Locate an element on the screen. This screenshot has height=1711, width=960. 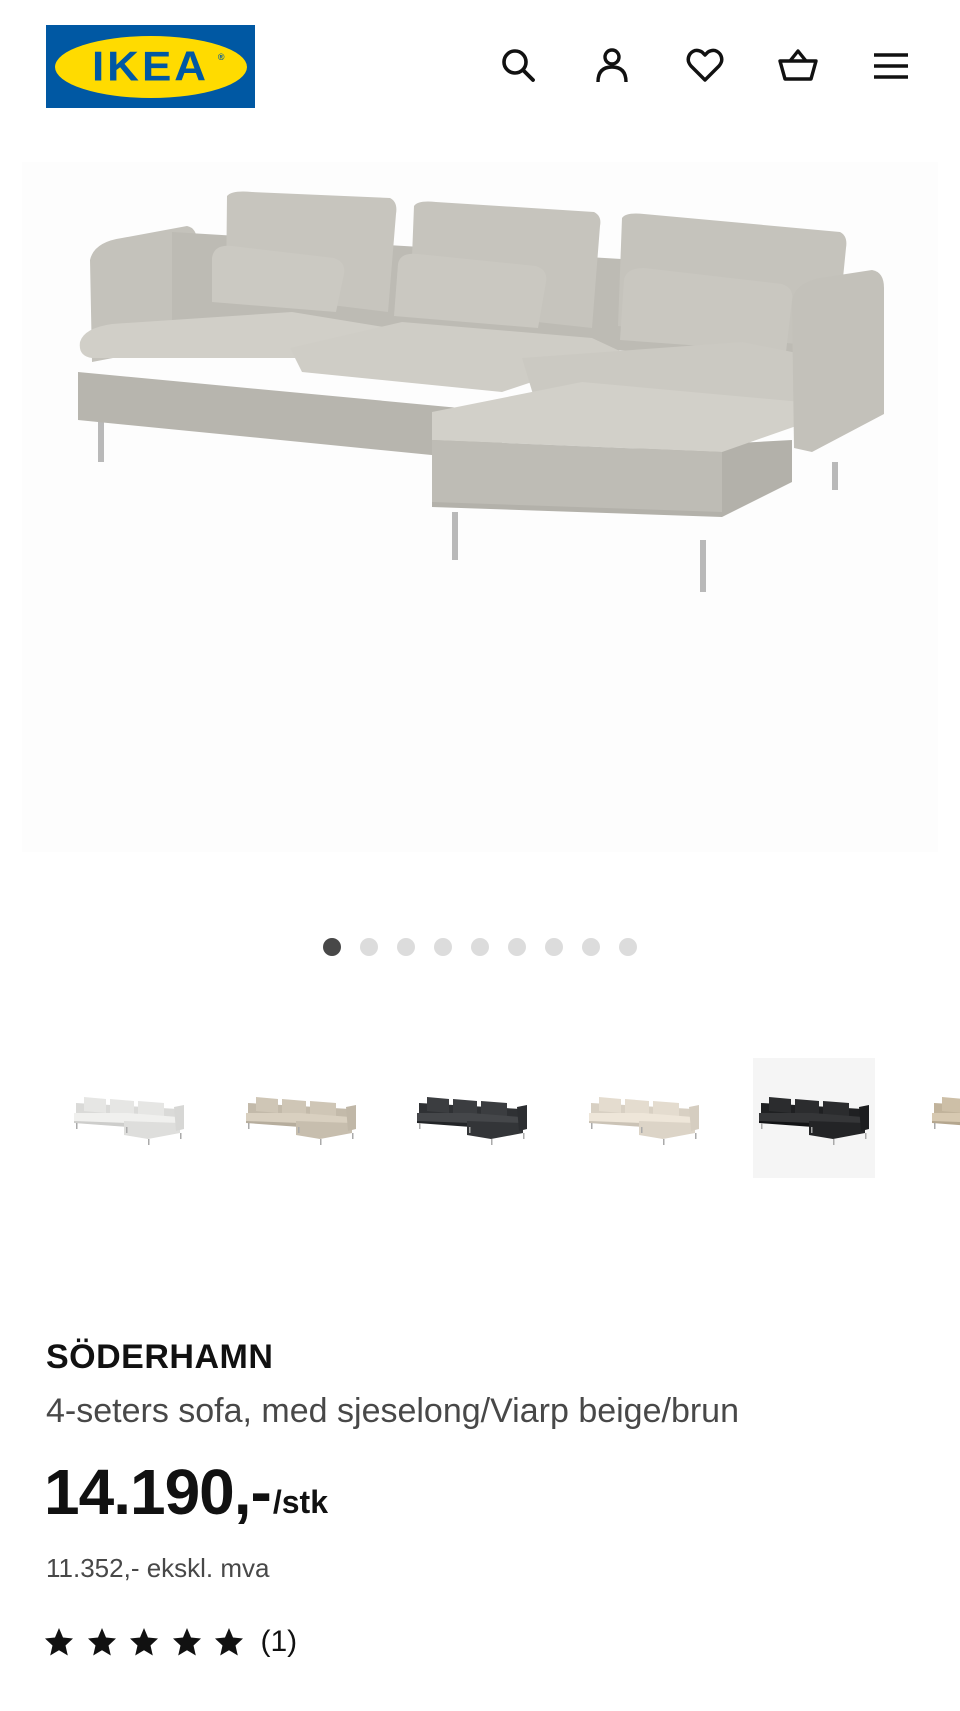
ikea-logo: IKEA ® is located at coordinates (150, 66).